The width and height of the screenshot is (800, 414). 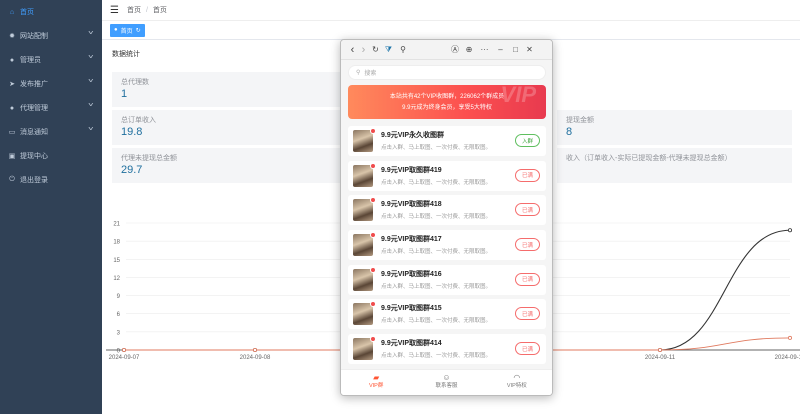 I want to click on profile-icon: Ⓐ, so click(x=455, y=49).